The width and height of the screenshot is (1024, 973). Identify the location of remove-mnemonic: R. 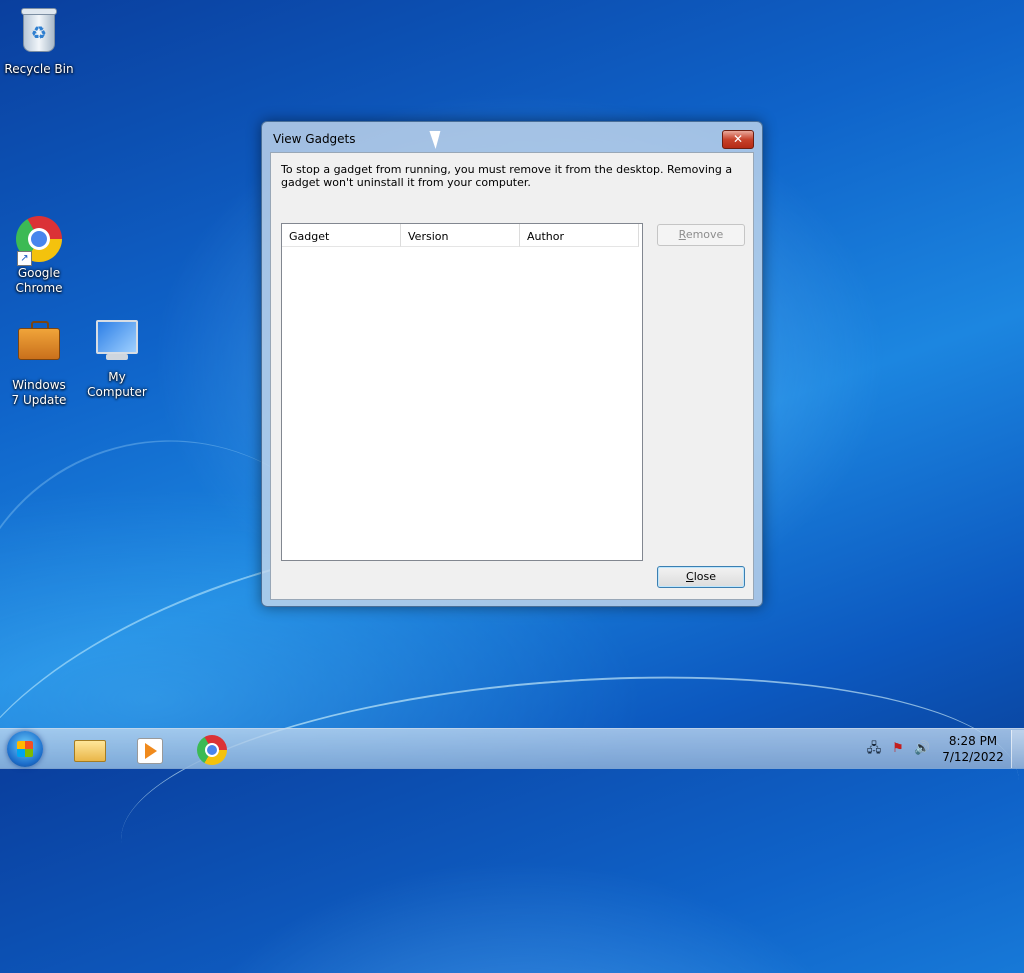
(682, 234).